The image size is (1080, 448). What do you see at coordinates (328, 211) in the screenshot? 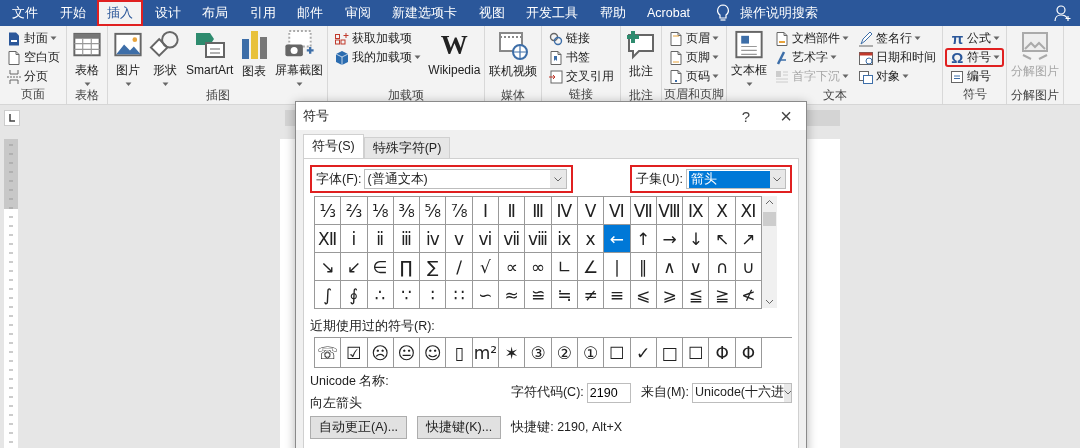
I see `symbol-cell: ⅓` at bounding box center [328, 211].